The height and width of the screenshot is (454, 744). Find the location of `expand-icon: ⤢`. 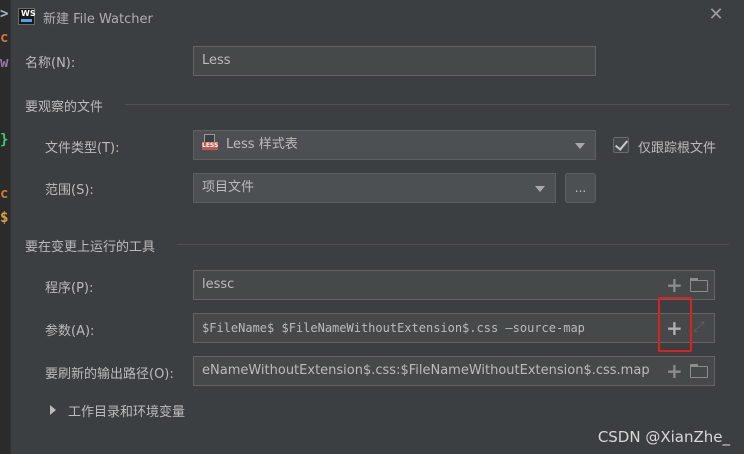

expand-icon: ⤢ is located at coordinates (699, 327).